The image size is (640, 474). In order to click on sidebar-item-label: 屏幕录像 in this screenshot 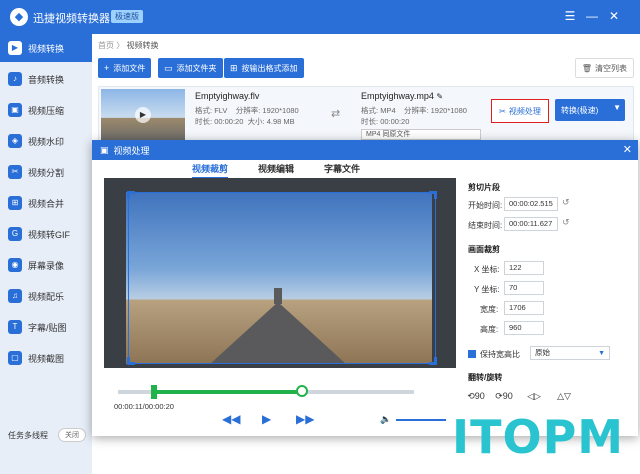, I will do `click(46, 265)`.